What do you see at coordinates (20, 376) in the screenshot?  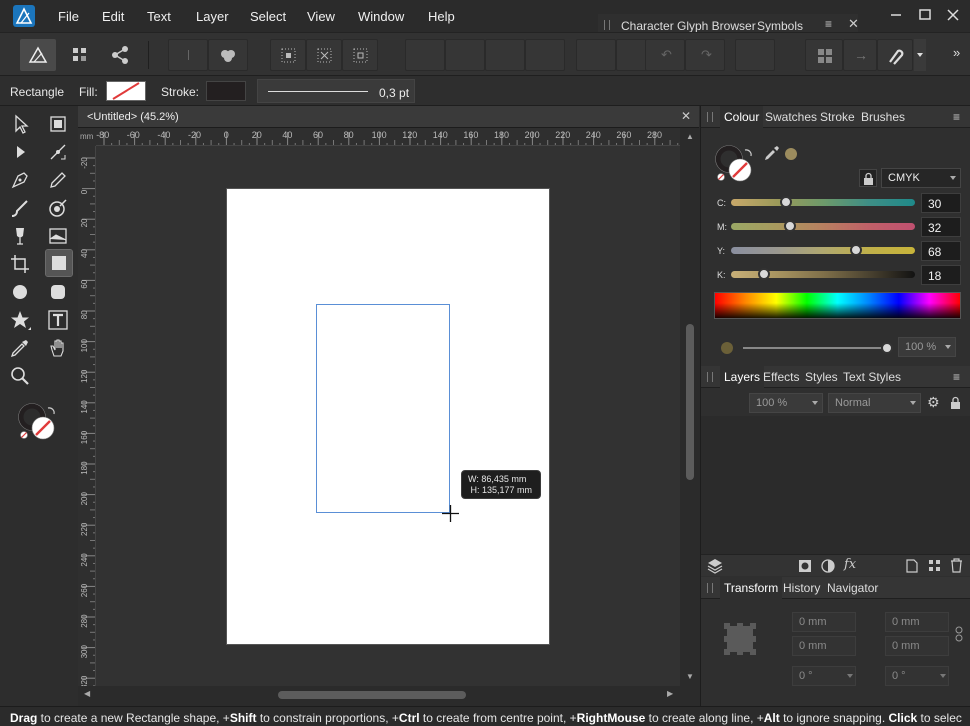 I see `zoom-tool-icon` at bounding box center [20, 376].